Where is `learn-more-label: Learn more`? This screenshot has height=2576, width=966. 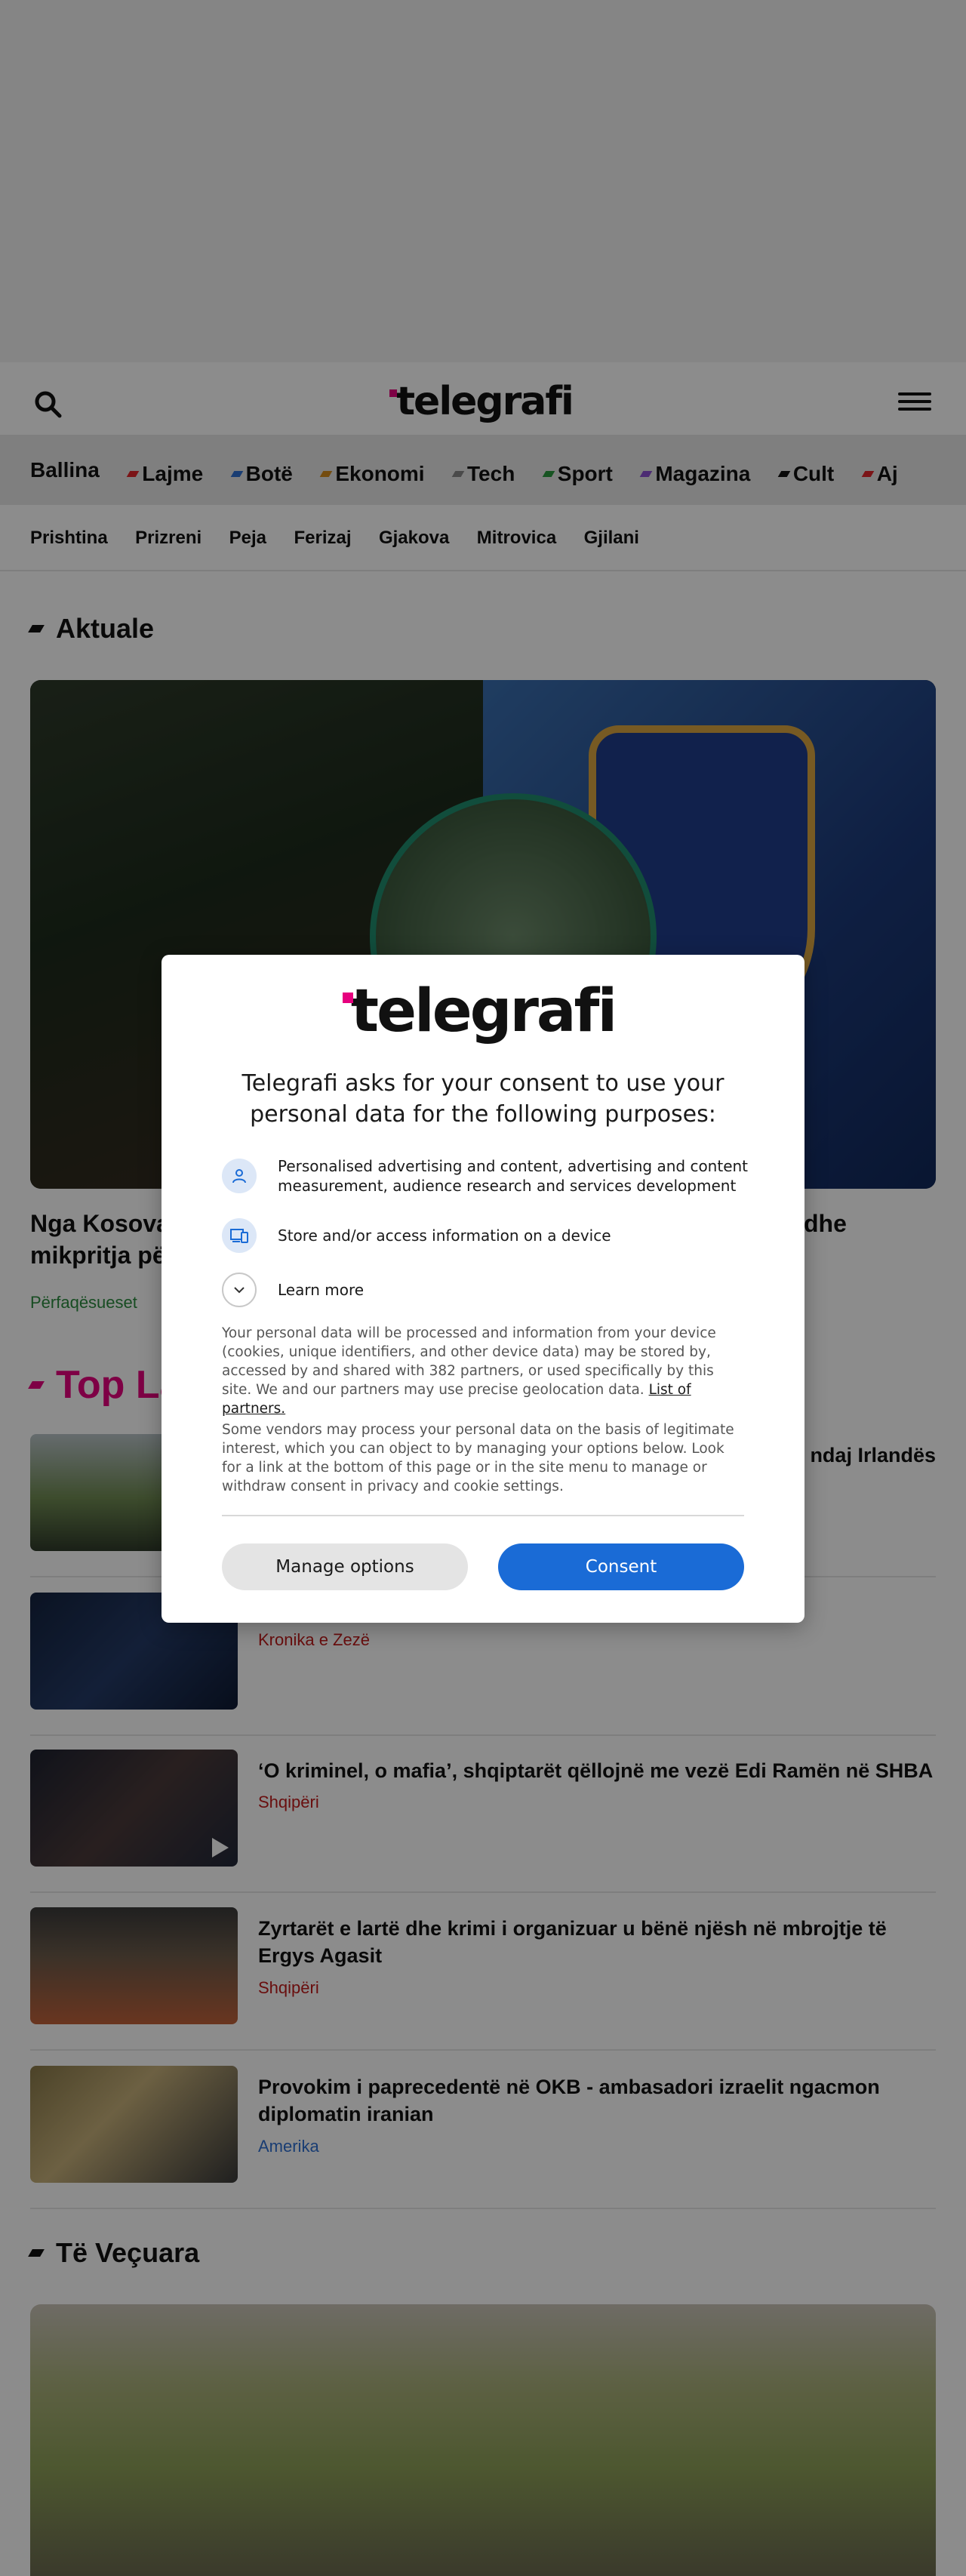
learn-more-label: Learn more is located at coordinates (321, 1290).